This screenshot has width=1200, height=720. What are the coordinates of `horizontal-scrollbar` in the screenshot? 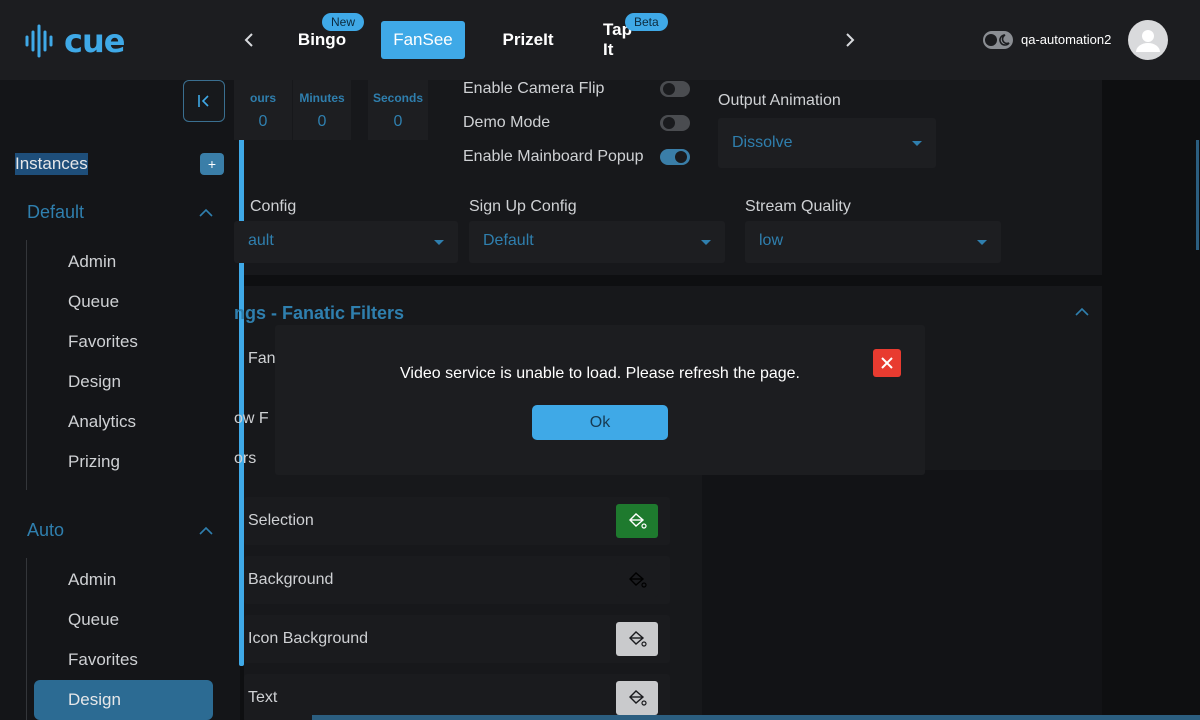 It's located at (756, 717).